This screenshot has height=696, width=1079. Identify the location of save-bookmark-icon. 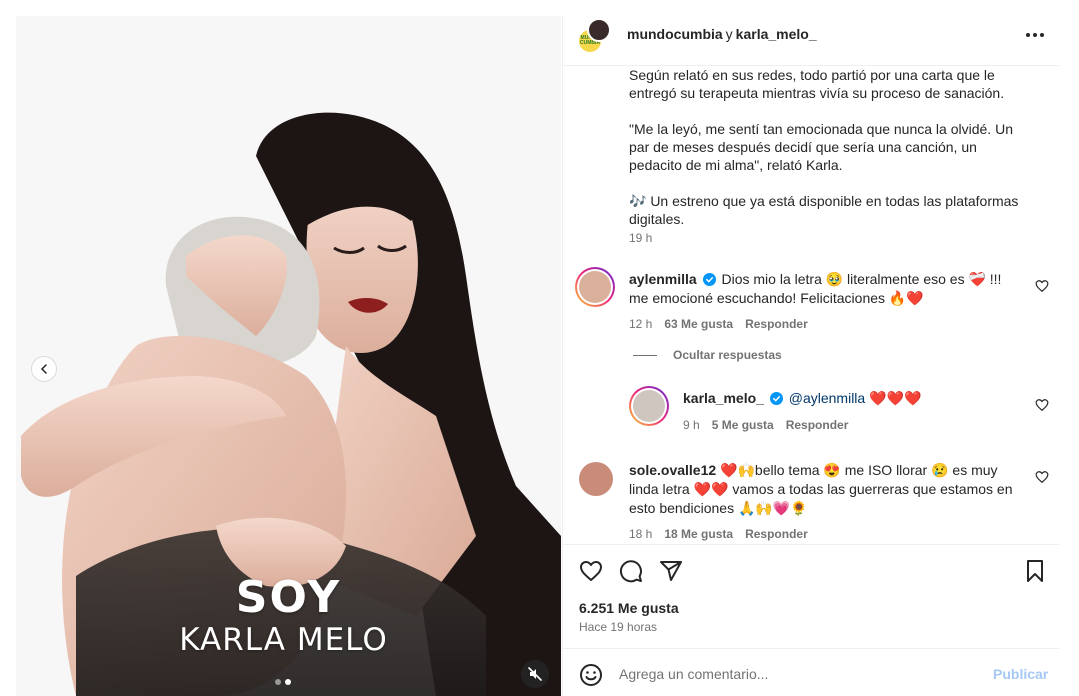
(1035, 571).